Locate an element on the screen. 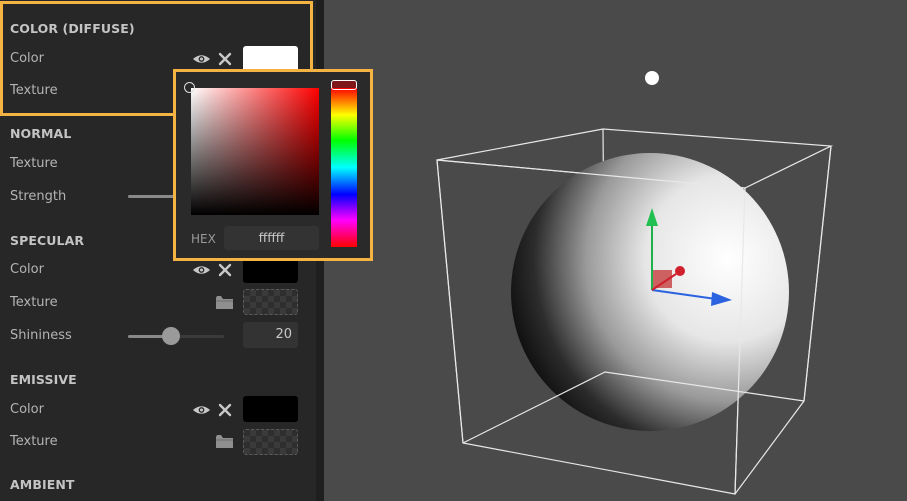 Image resolution: width=907 pixels, height=501 pixels. specular-shininess-label: Shininess is located at coordinates (41, 335).